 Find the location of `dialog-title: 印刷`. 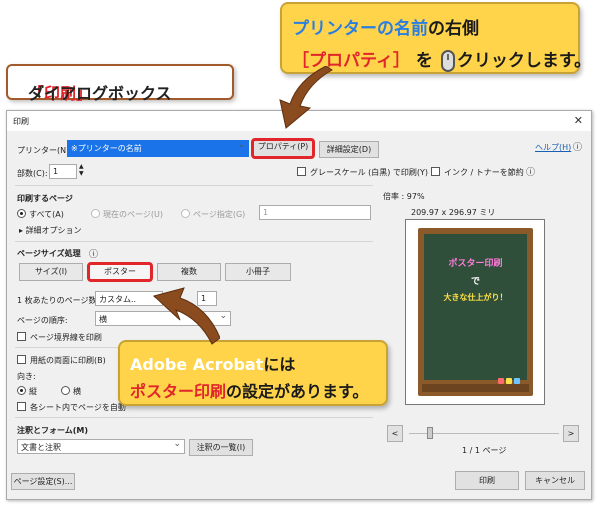

dialog-title: 印刷 is located at coordinates (21, 121).